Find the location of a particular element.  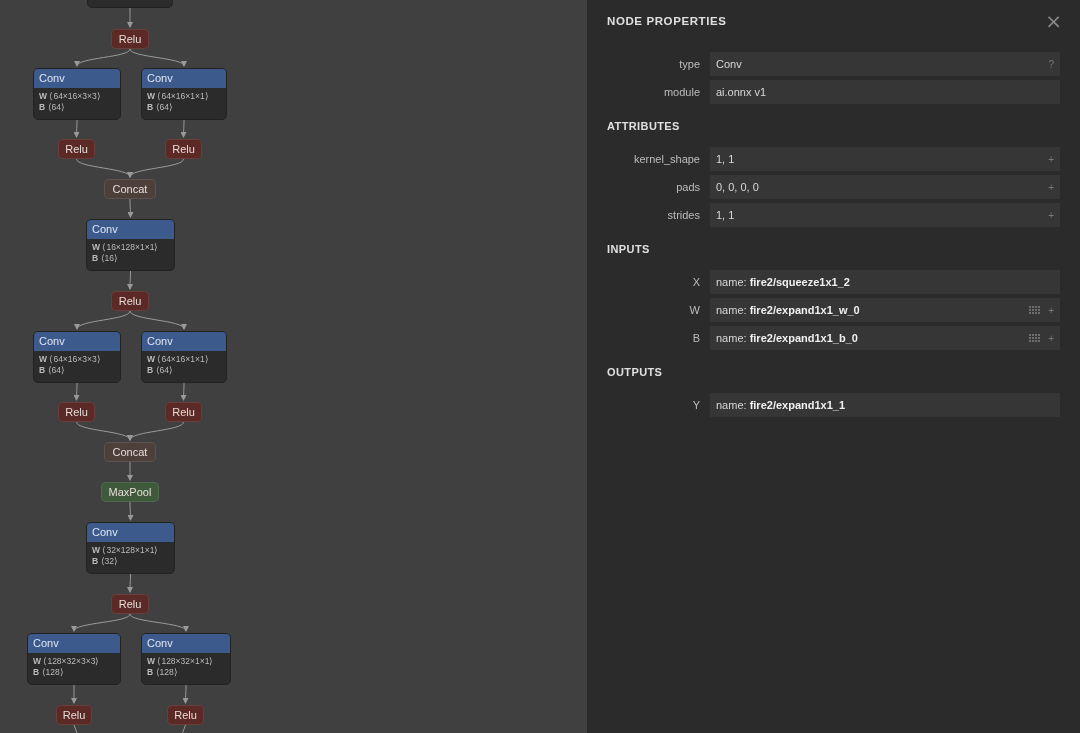

property-value: name: fire2/expand1x1_b_0 is located at coordinates (787, 338).